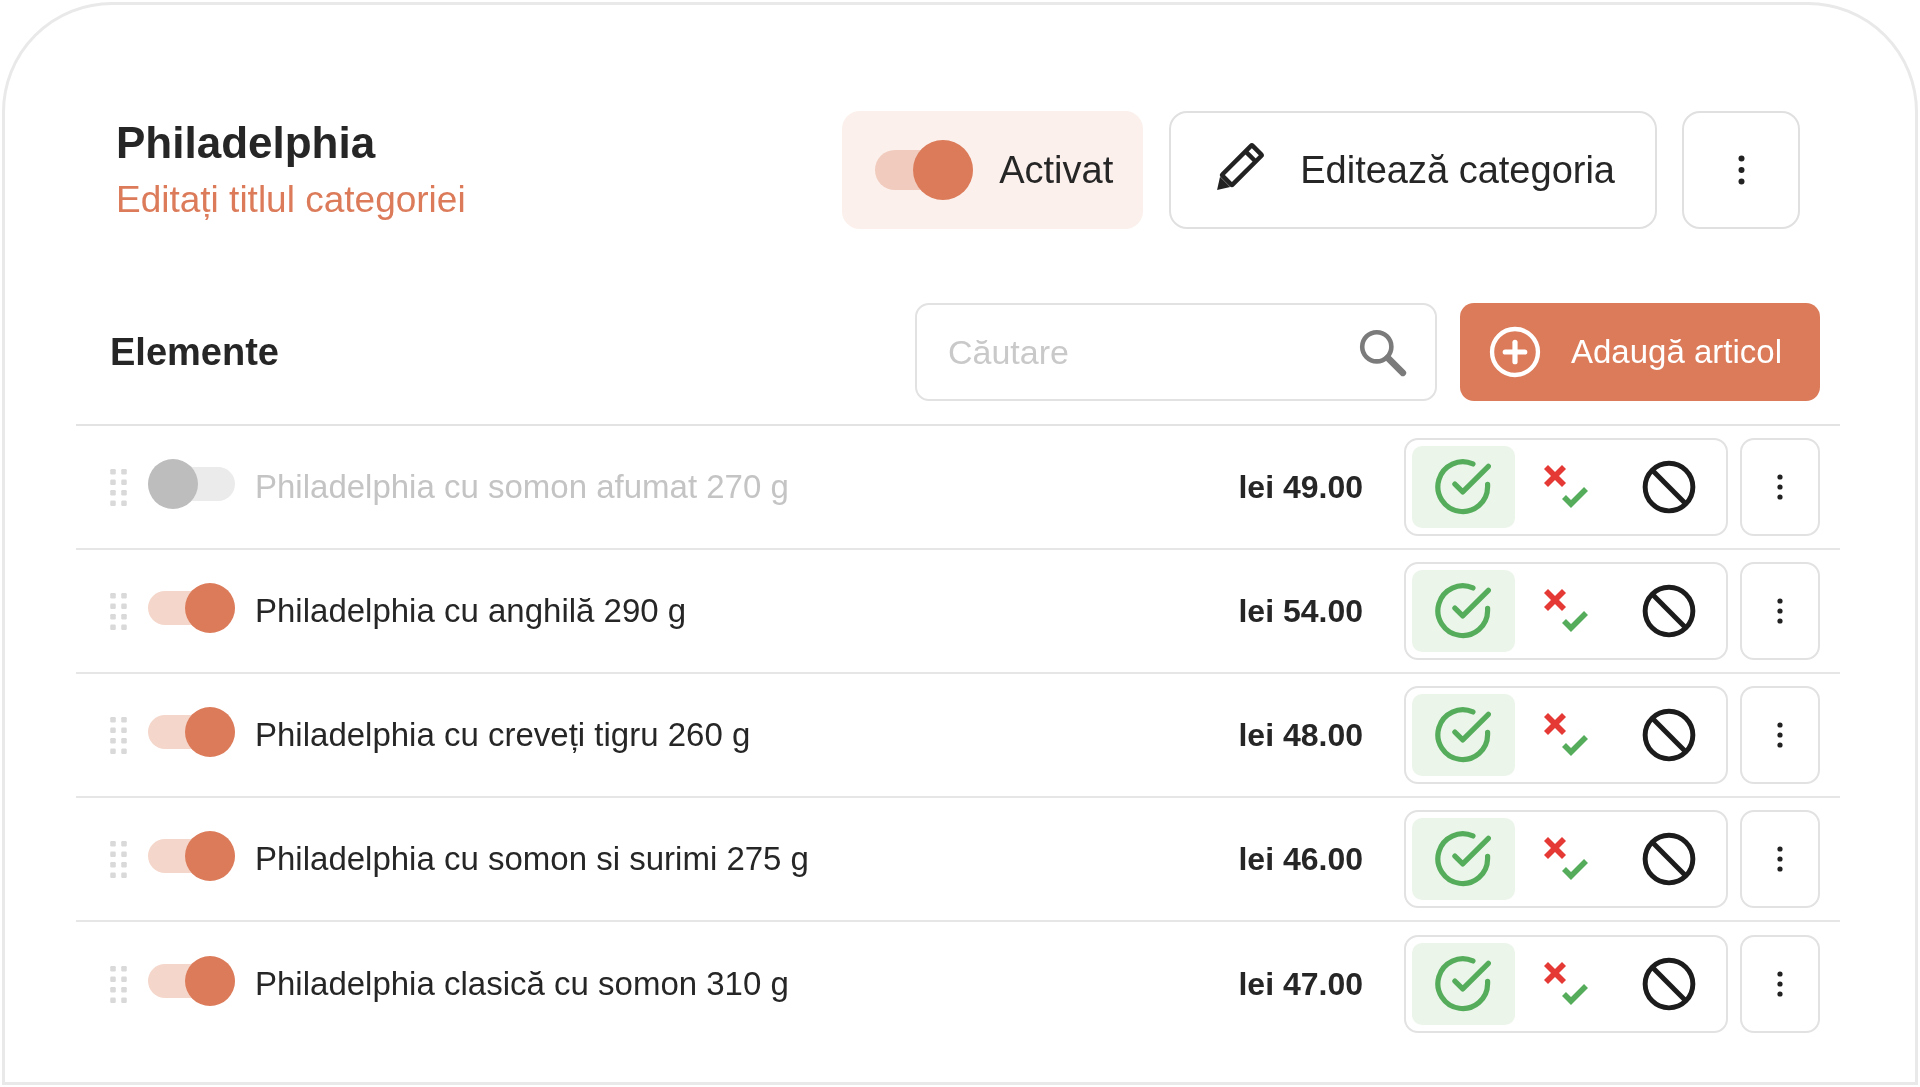 Image resolution: width=1920 pixels, height=1087 pixels. I want to click on item-name: Philadelphia clasică cu somon 310 g, so click(522, 984).